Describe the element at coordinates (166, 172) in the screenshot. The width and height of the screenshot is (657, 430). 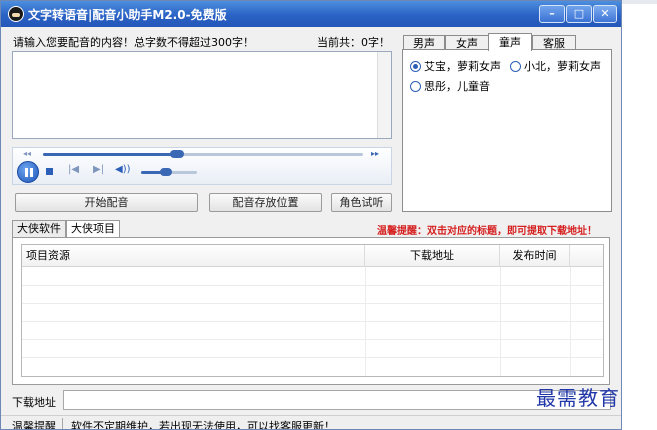
I see `volume-thumb` at that location.